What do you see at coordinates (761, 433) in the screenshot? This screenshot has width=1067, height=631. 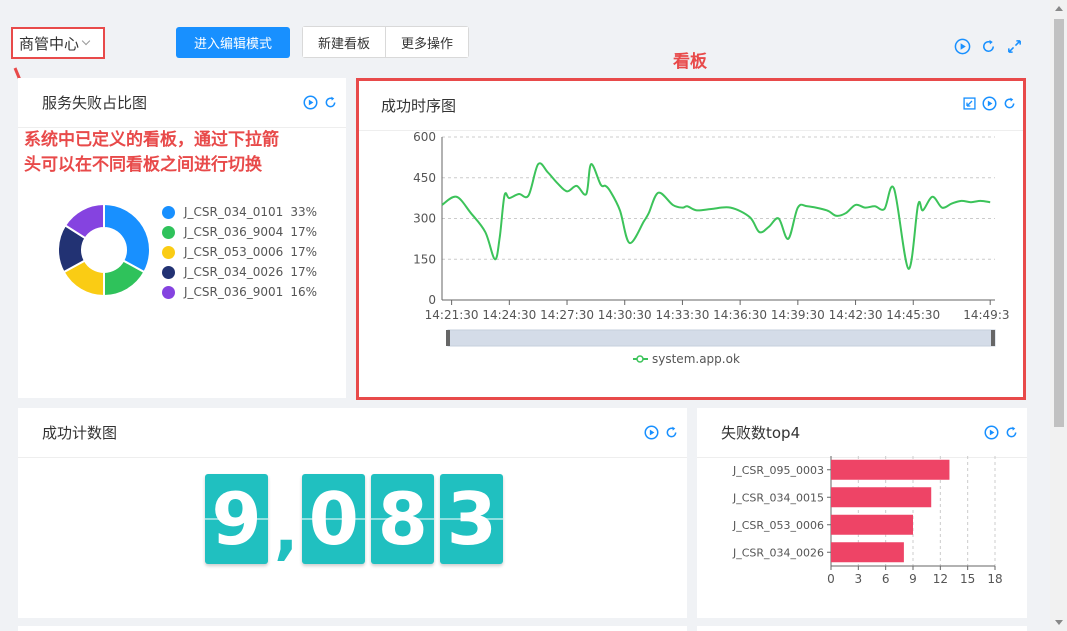 I see `panel-title: 失败数top4` at bounding box center [761, 433].